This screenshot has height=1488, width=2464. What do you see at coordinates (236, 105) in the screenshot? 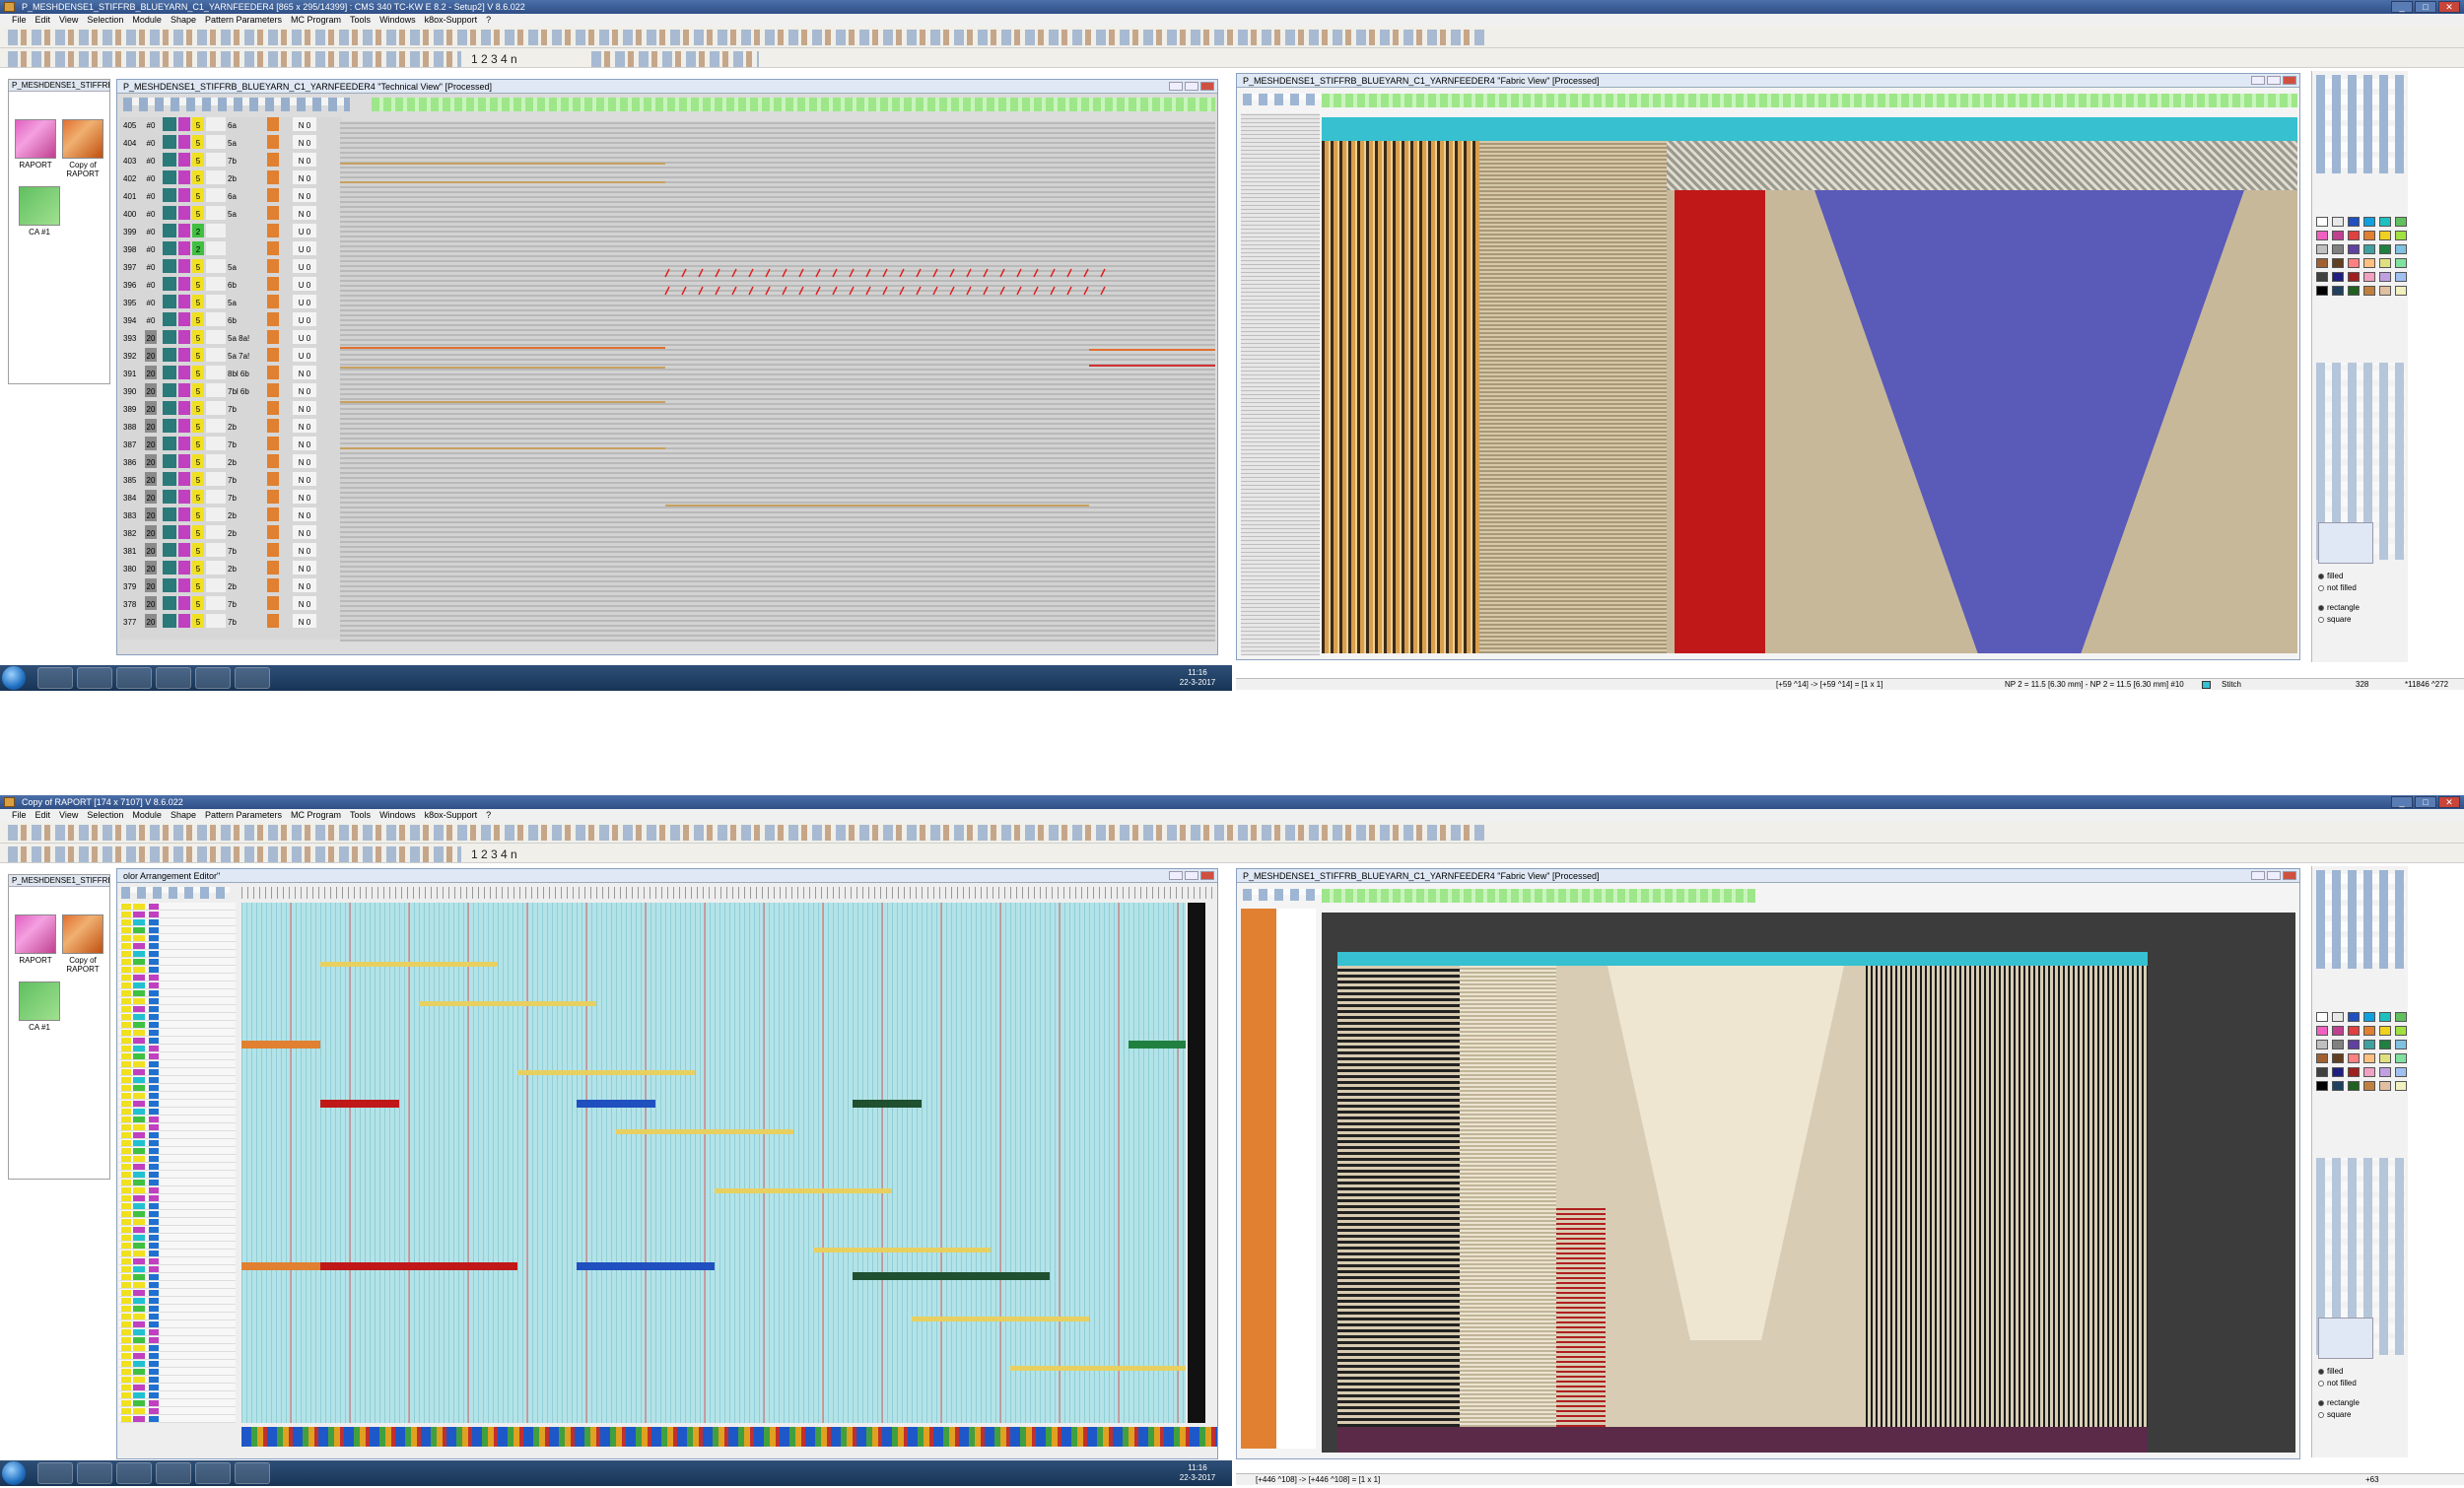
I see `technical-view-tools` at bounding box center [236, 105].